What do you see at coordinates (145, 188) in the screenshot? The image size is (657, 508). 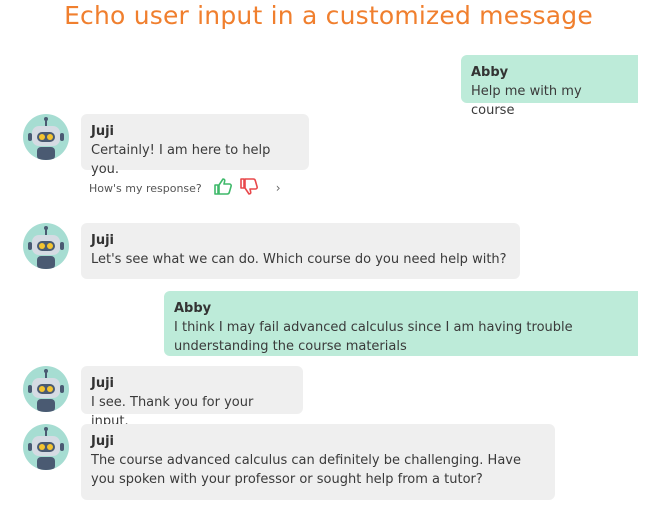 I see `feedback-label: How's my response?` at bounding box center [145, 188].